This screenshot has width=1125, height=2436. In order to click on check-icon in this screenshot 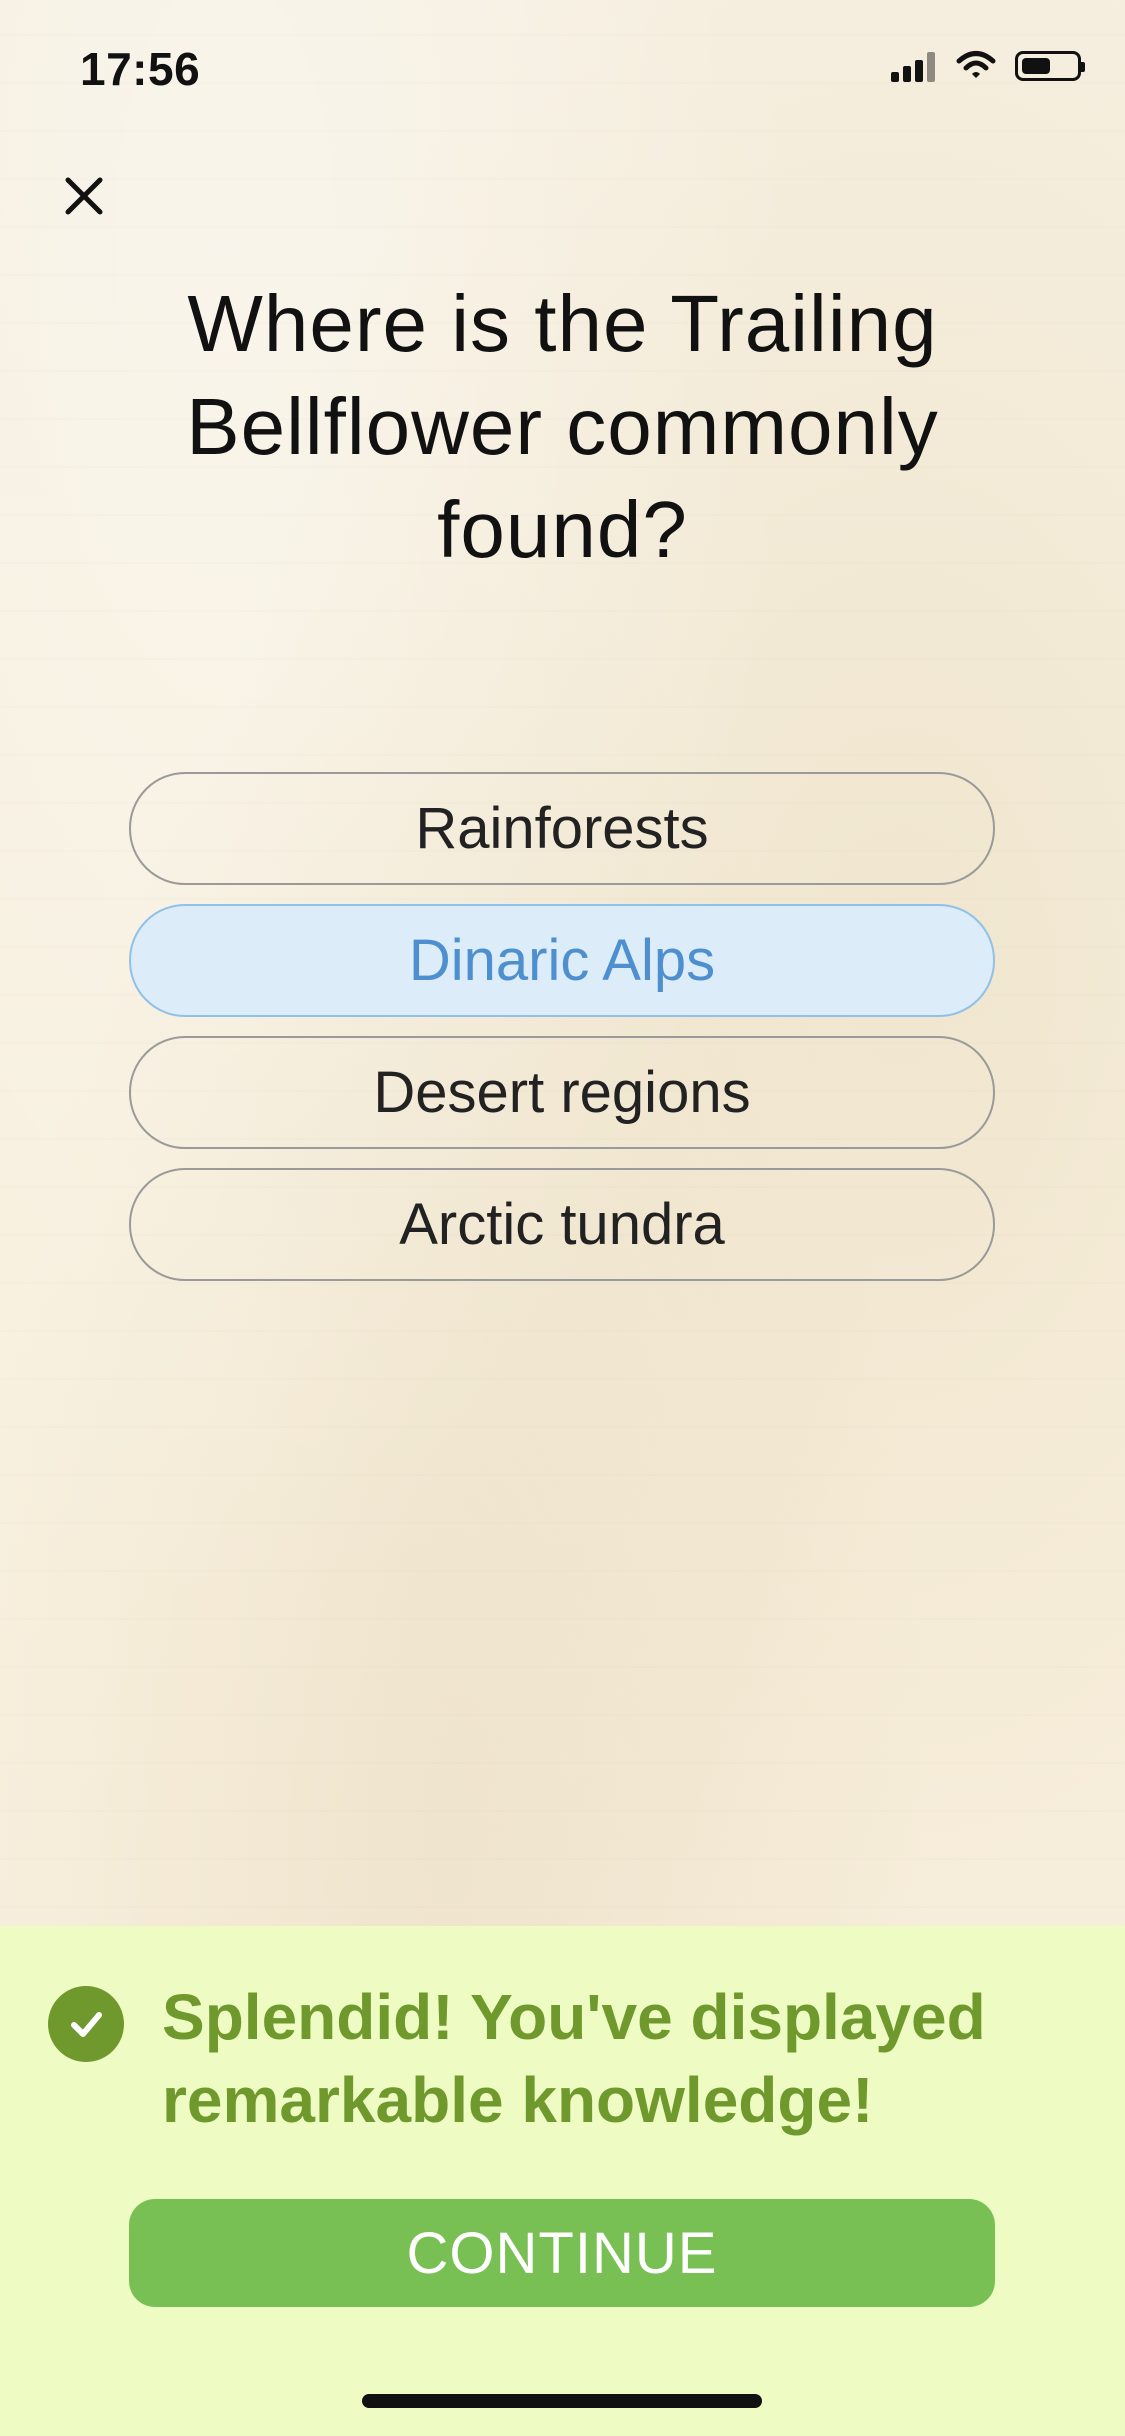, I will do `click(86, 2024)`.